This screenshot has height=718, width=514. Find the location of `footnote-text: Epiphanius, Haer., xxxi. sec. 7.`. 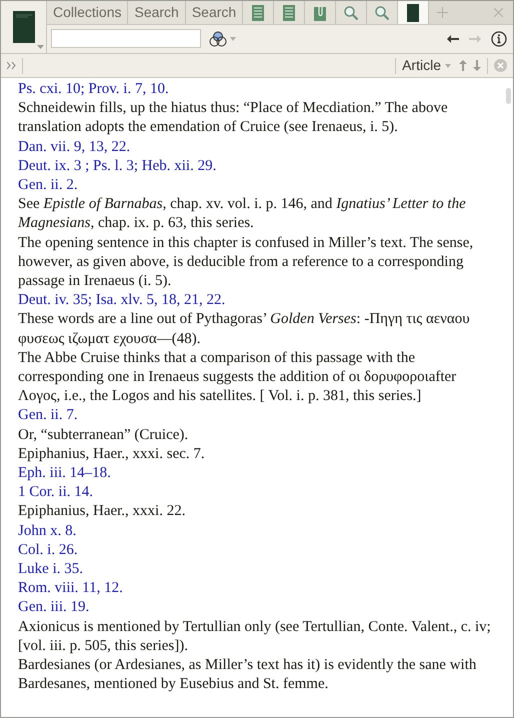

footnote-text: Epiphanius, Haer., xxxi. sec. 7. is located at coordinates (112, 454).